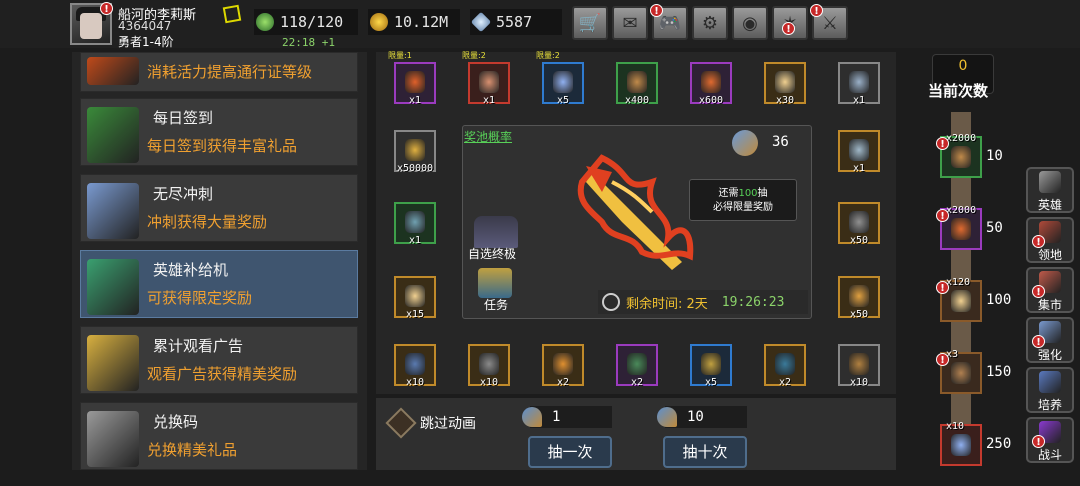 This screenshot has height=486, width=1080. I want to click on menu-item-title: 每日签到, so click(183, 118).